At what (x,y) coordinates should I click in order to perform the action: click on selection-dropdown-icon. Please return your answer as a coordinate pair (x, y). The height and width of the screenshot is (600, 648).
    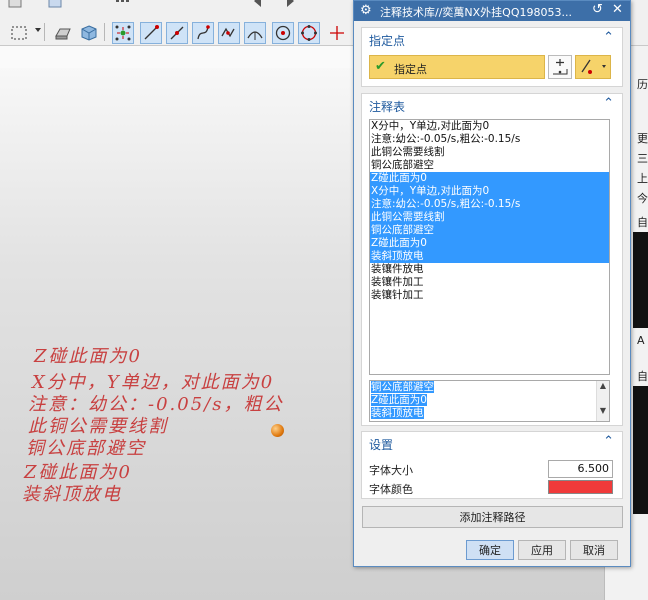
    Looking at the image, I should click on (38, 30).